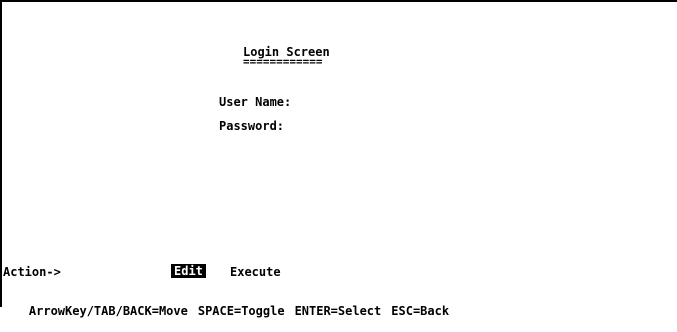  I want to click on window-top-border, so click(338, 1).